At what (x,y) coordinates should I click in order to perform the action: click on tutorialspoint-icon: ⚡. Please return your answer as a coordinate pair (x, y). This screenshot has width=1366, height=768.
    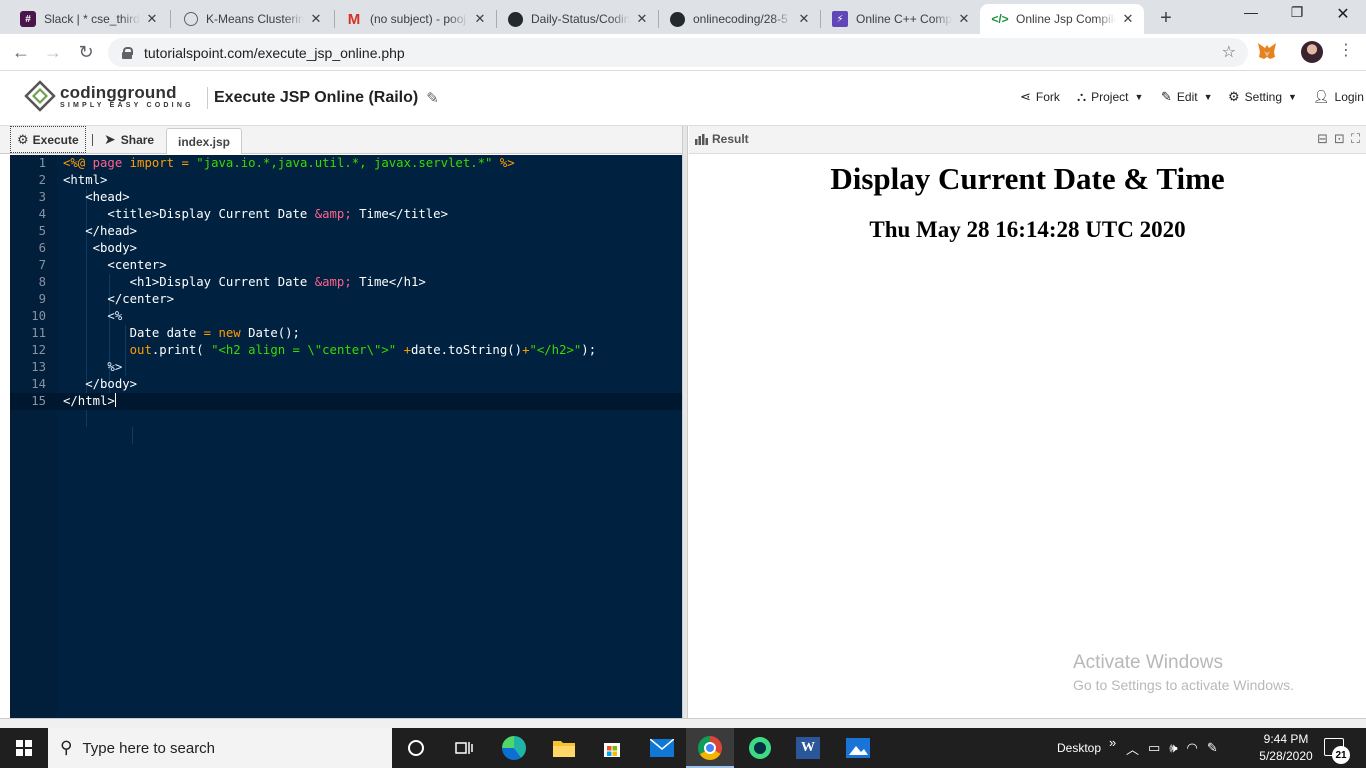
    Looking at the image, I should click on (840, 19).